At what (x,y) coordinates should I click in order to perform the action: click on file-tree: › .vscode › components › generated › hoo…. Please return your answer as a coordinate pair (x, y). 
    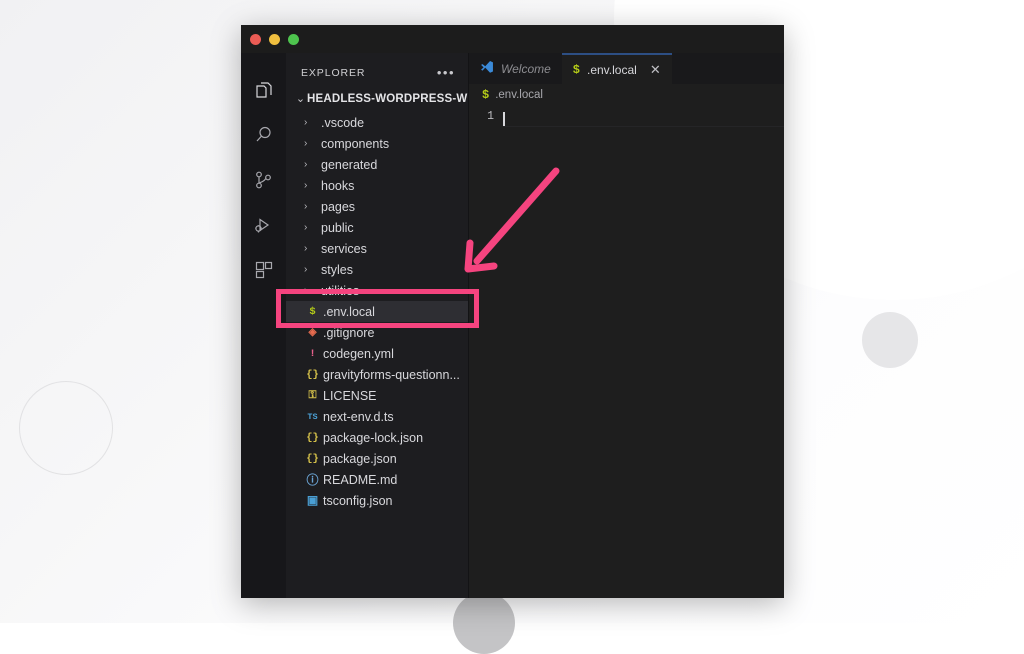
    Looking at the image, I should click on (377, 310).